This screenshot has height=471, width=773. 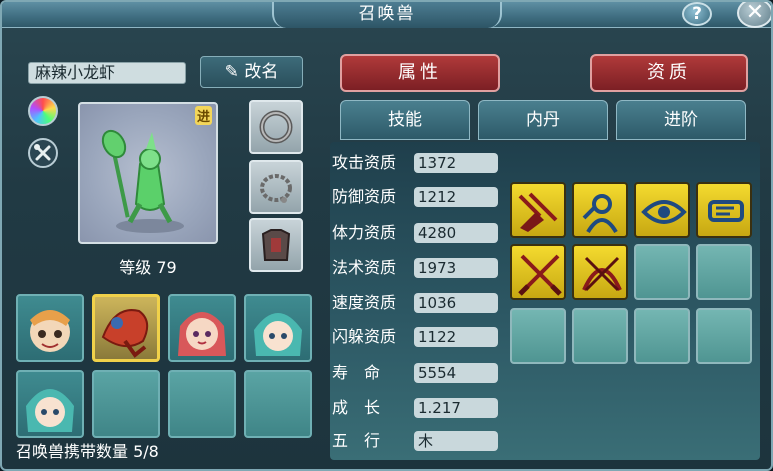 What do you see at coordinates (600, 214) in the screenshot?
I see `guardian-figure-icon` at bounding box center [600, 214].